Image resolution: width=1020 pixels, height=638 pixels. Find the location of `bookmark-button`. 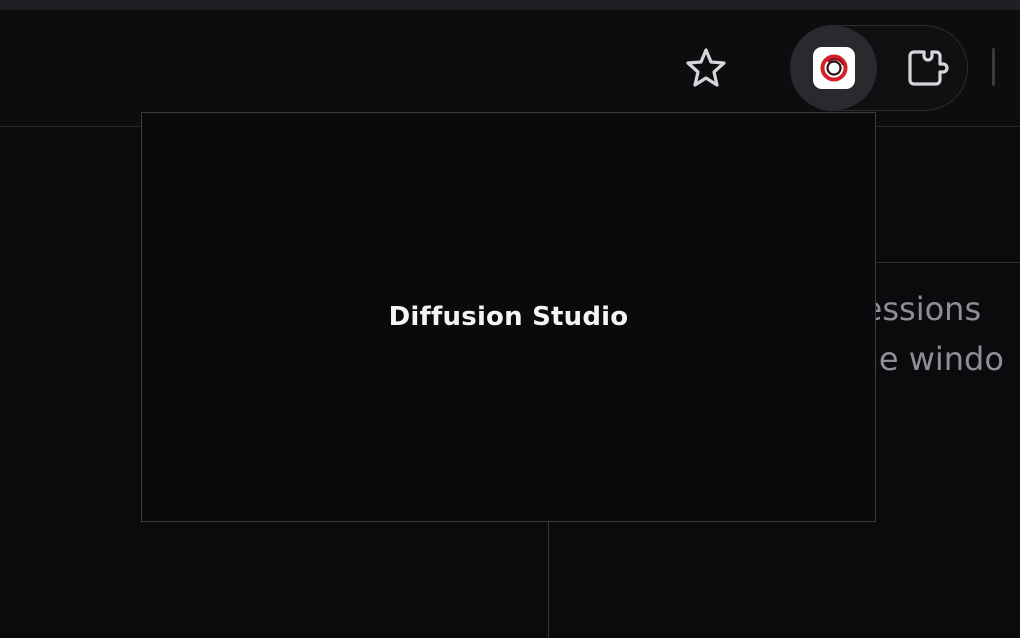

bookmark-button is located at coordinates (706, 67).